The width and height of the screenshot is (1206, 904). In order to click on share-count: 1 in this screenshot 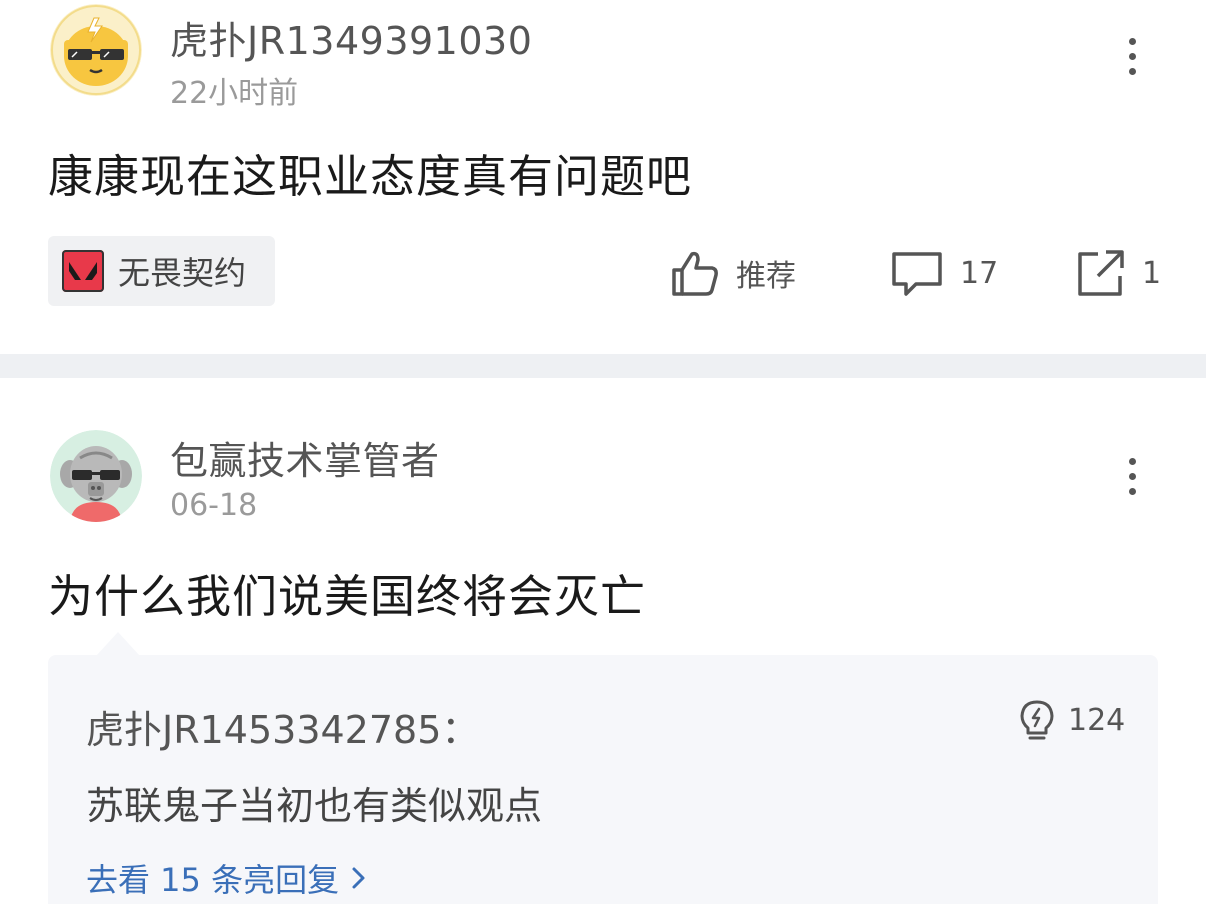, I will do `click(1152, 273)`.